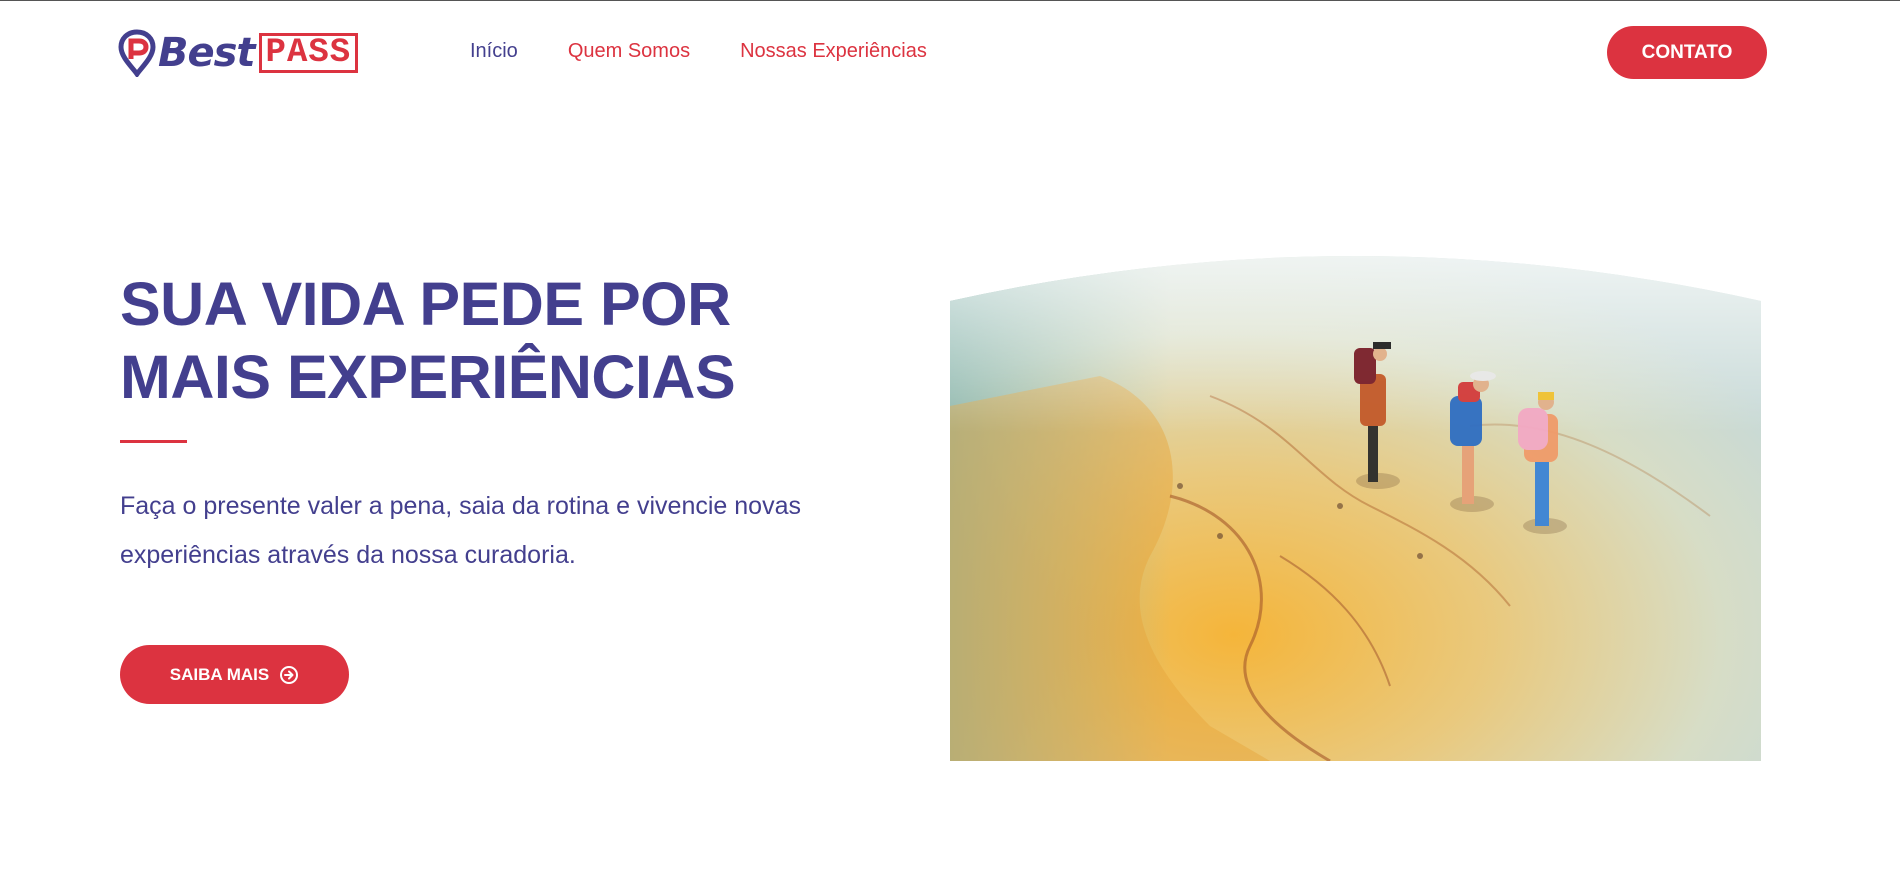 The height and width of the screenshot is (892, 1900). What do you see at coordinates (308, 53) in the screenshot?
I see `logo-pass-text: PASS` at bounding box center [308, 53].